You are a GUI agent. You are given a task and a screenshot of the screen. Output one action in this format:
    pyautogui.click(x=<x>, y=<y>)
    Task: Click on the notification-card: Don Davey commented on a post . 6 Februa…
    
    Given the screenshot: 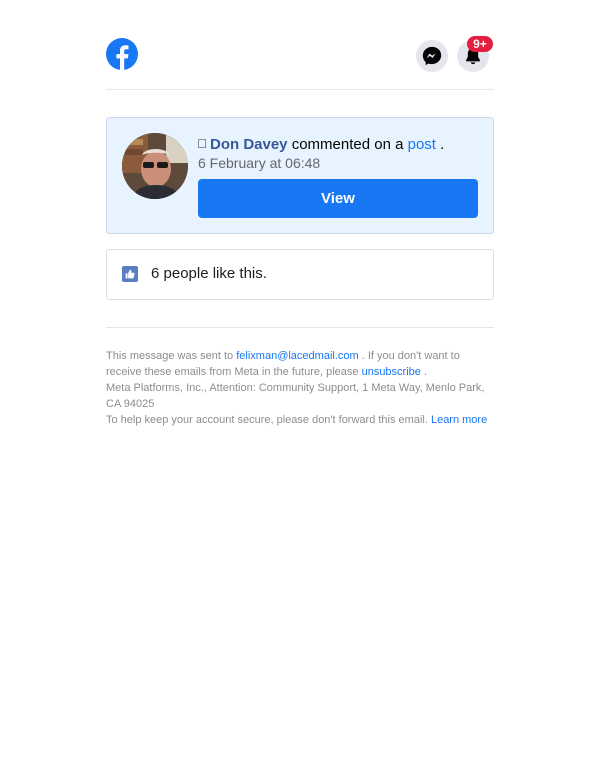 What is the action you would take?
    pyautogui.click(x=300, y=175)
    